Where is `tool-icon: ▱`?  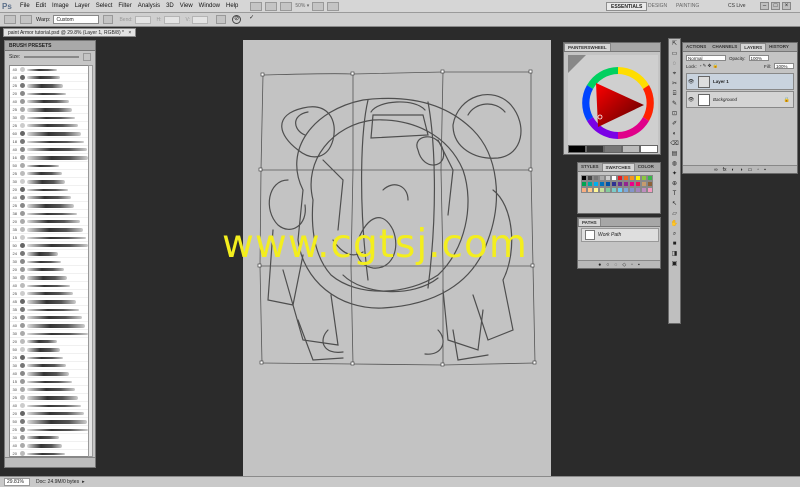
tool-icon: ▱ is located at coordinates (674, 214).